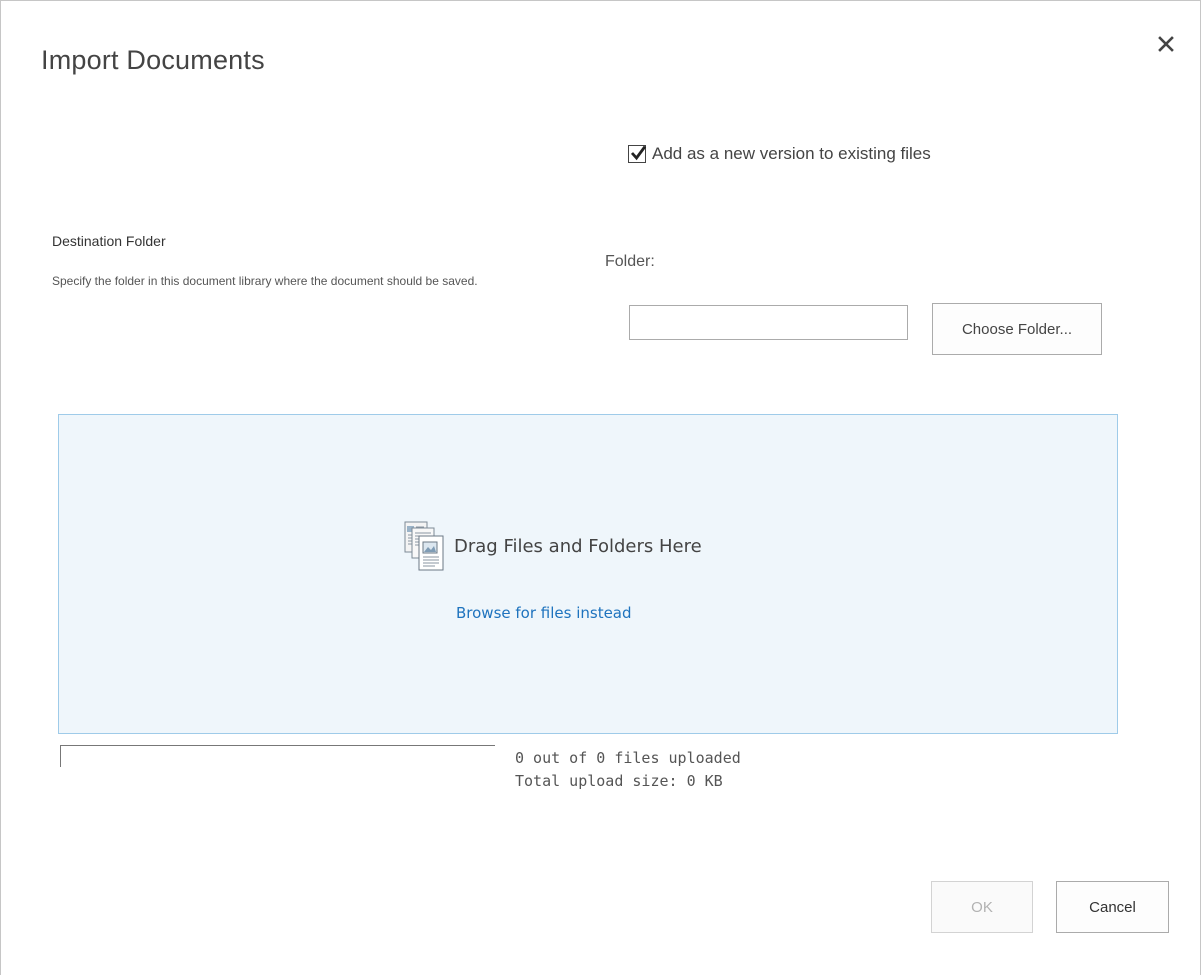 Image resolution: width=1202 pixels, height=976 pixels. Describe the element at coordinates (1112, 907) in the screenshot. I see `cancel-button: Cancel` at that location.